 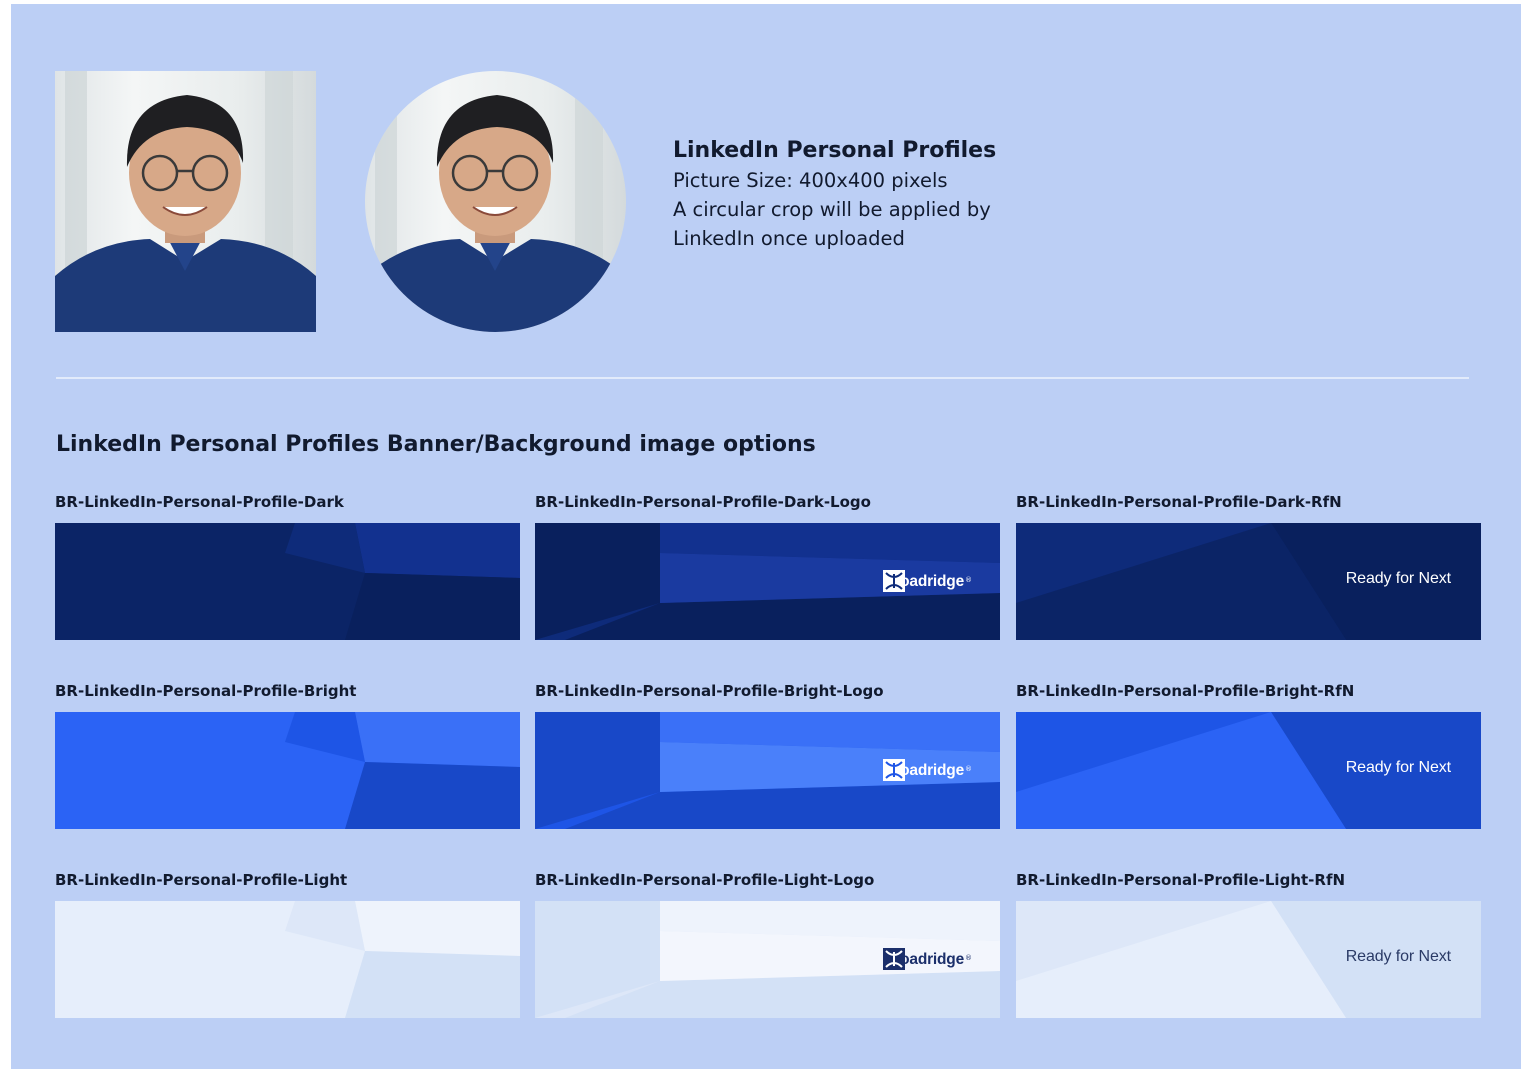 What do you see at coordinates (810, 180) in the screenshot?
I see `picture-size-text: Picture Size: 400x400 pixels` at bounding box center [810, 180].